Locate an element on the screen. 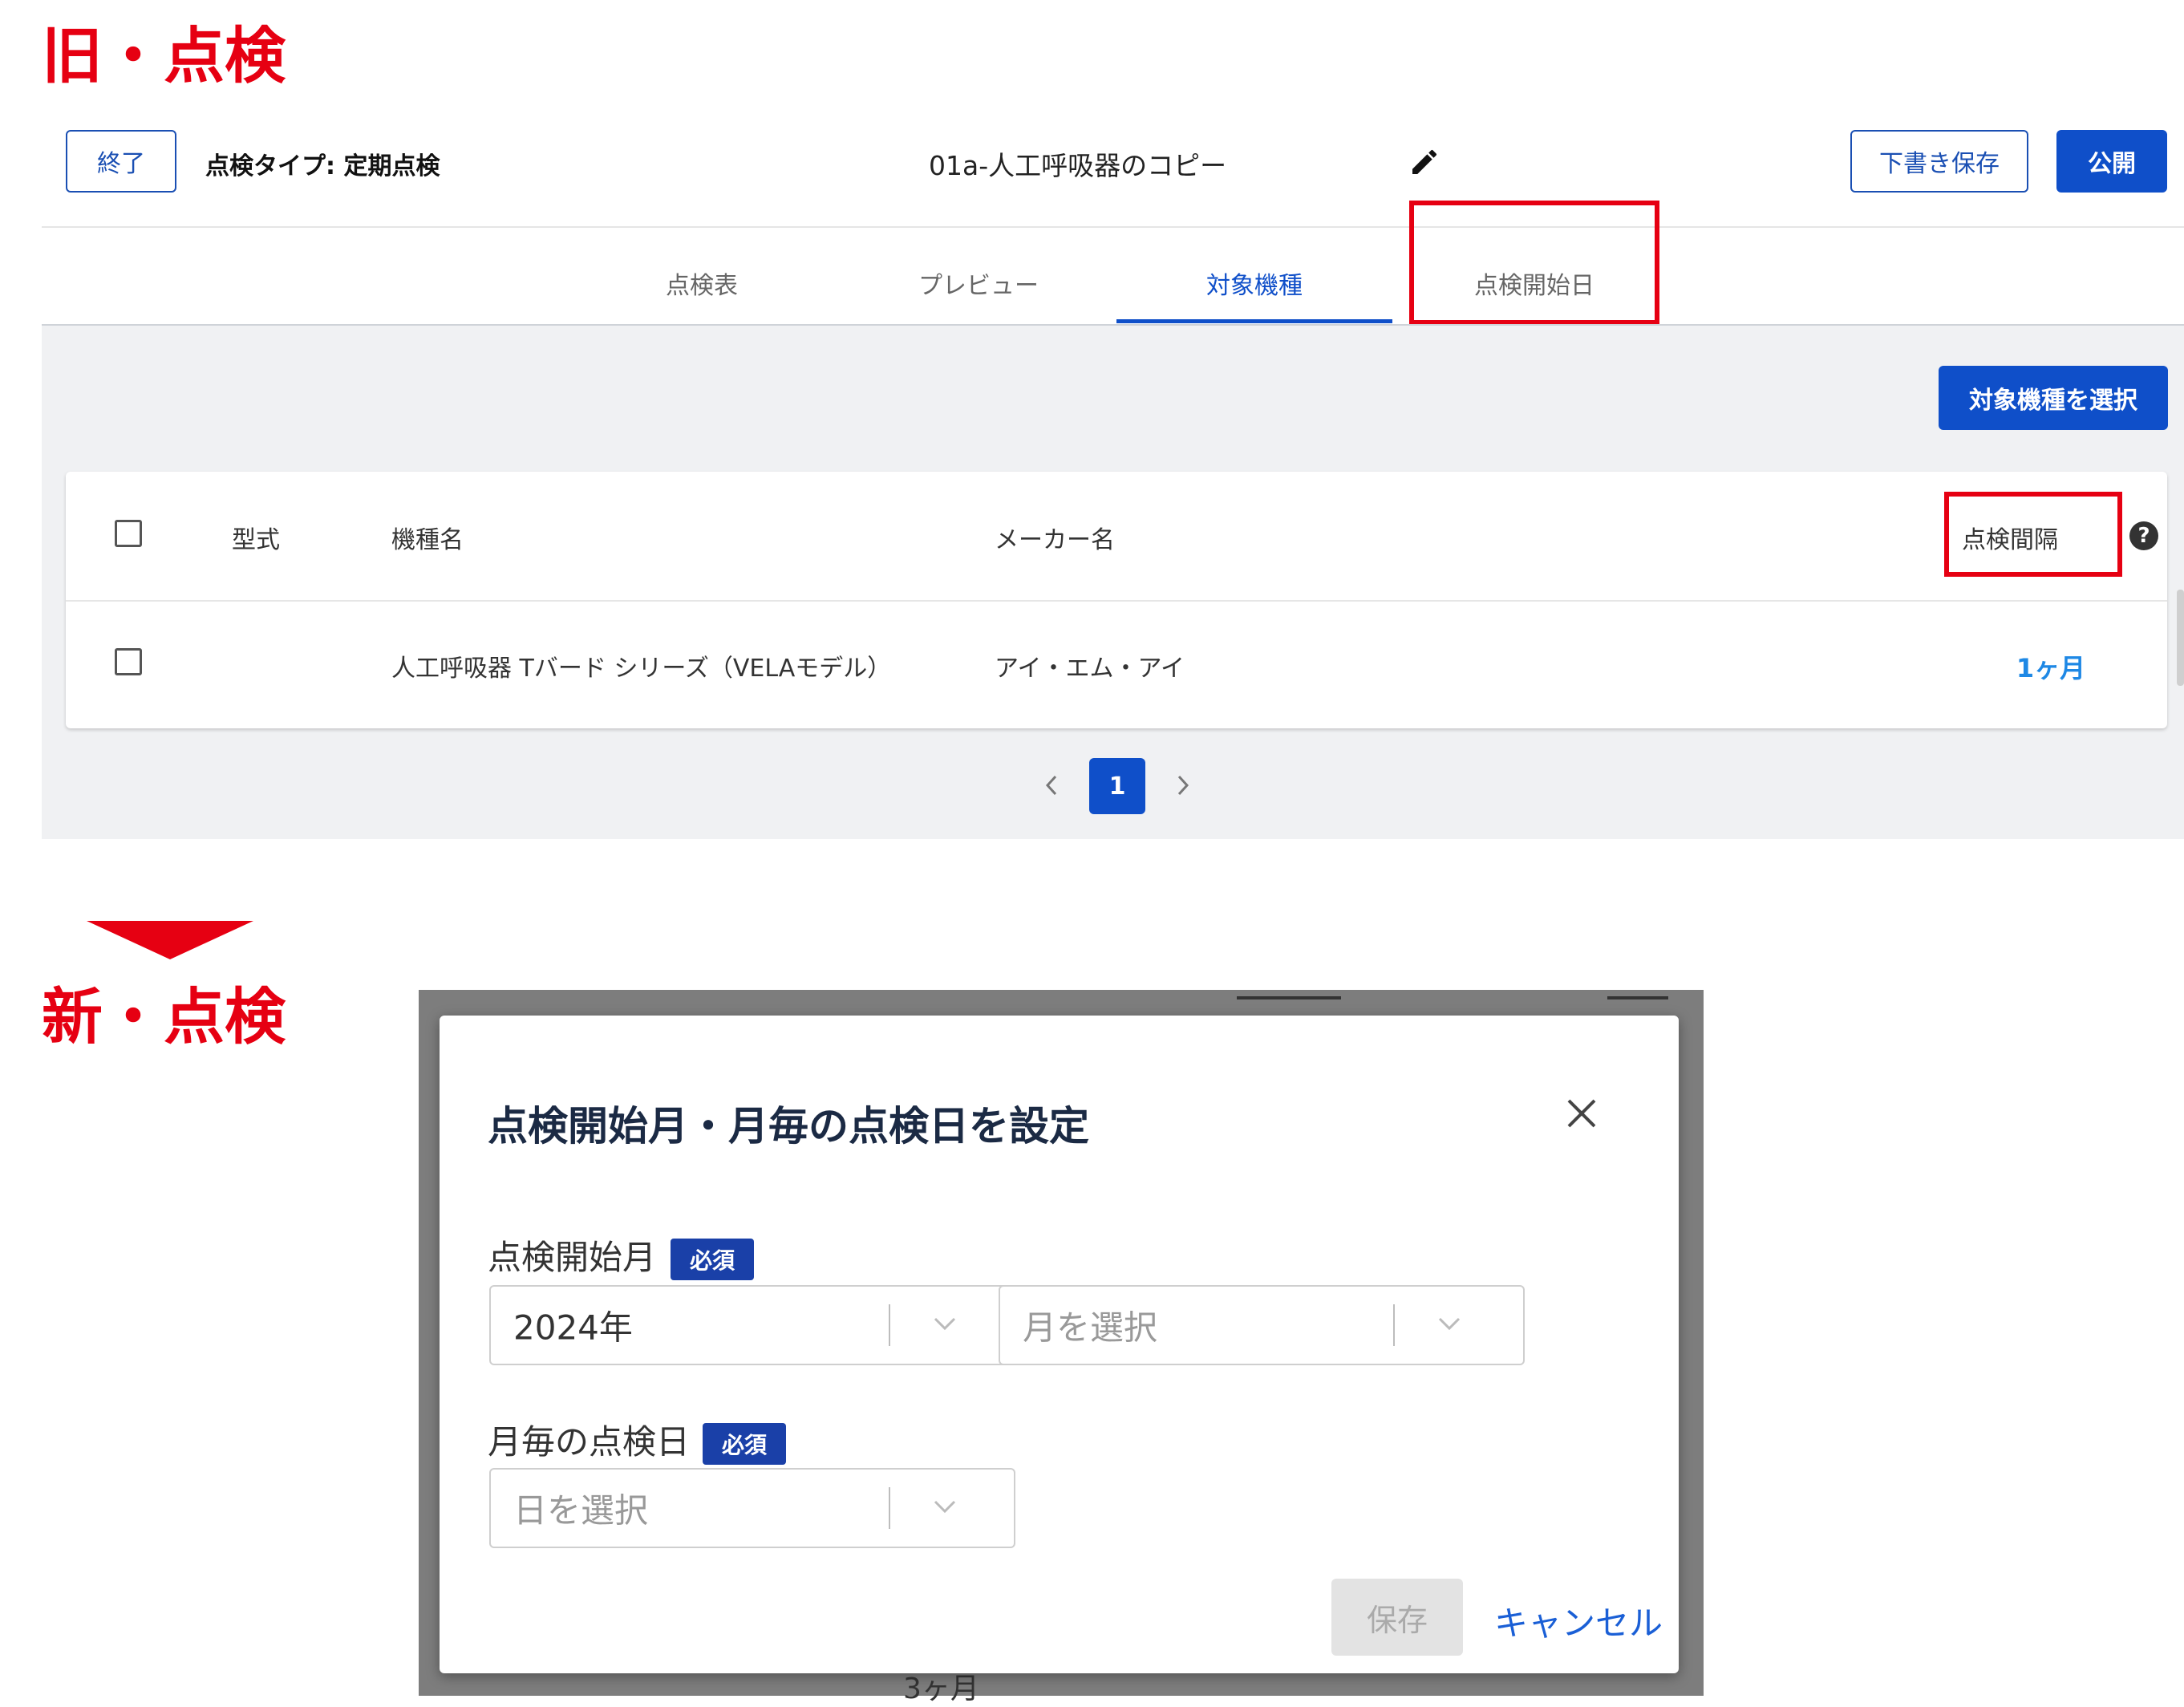  dialog-title: 点検開始月・月毎の点検日を設定 is located at coordinates (789, 1126).